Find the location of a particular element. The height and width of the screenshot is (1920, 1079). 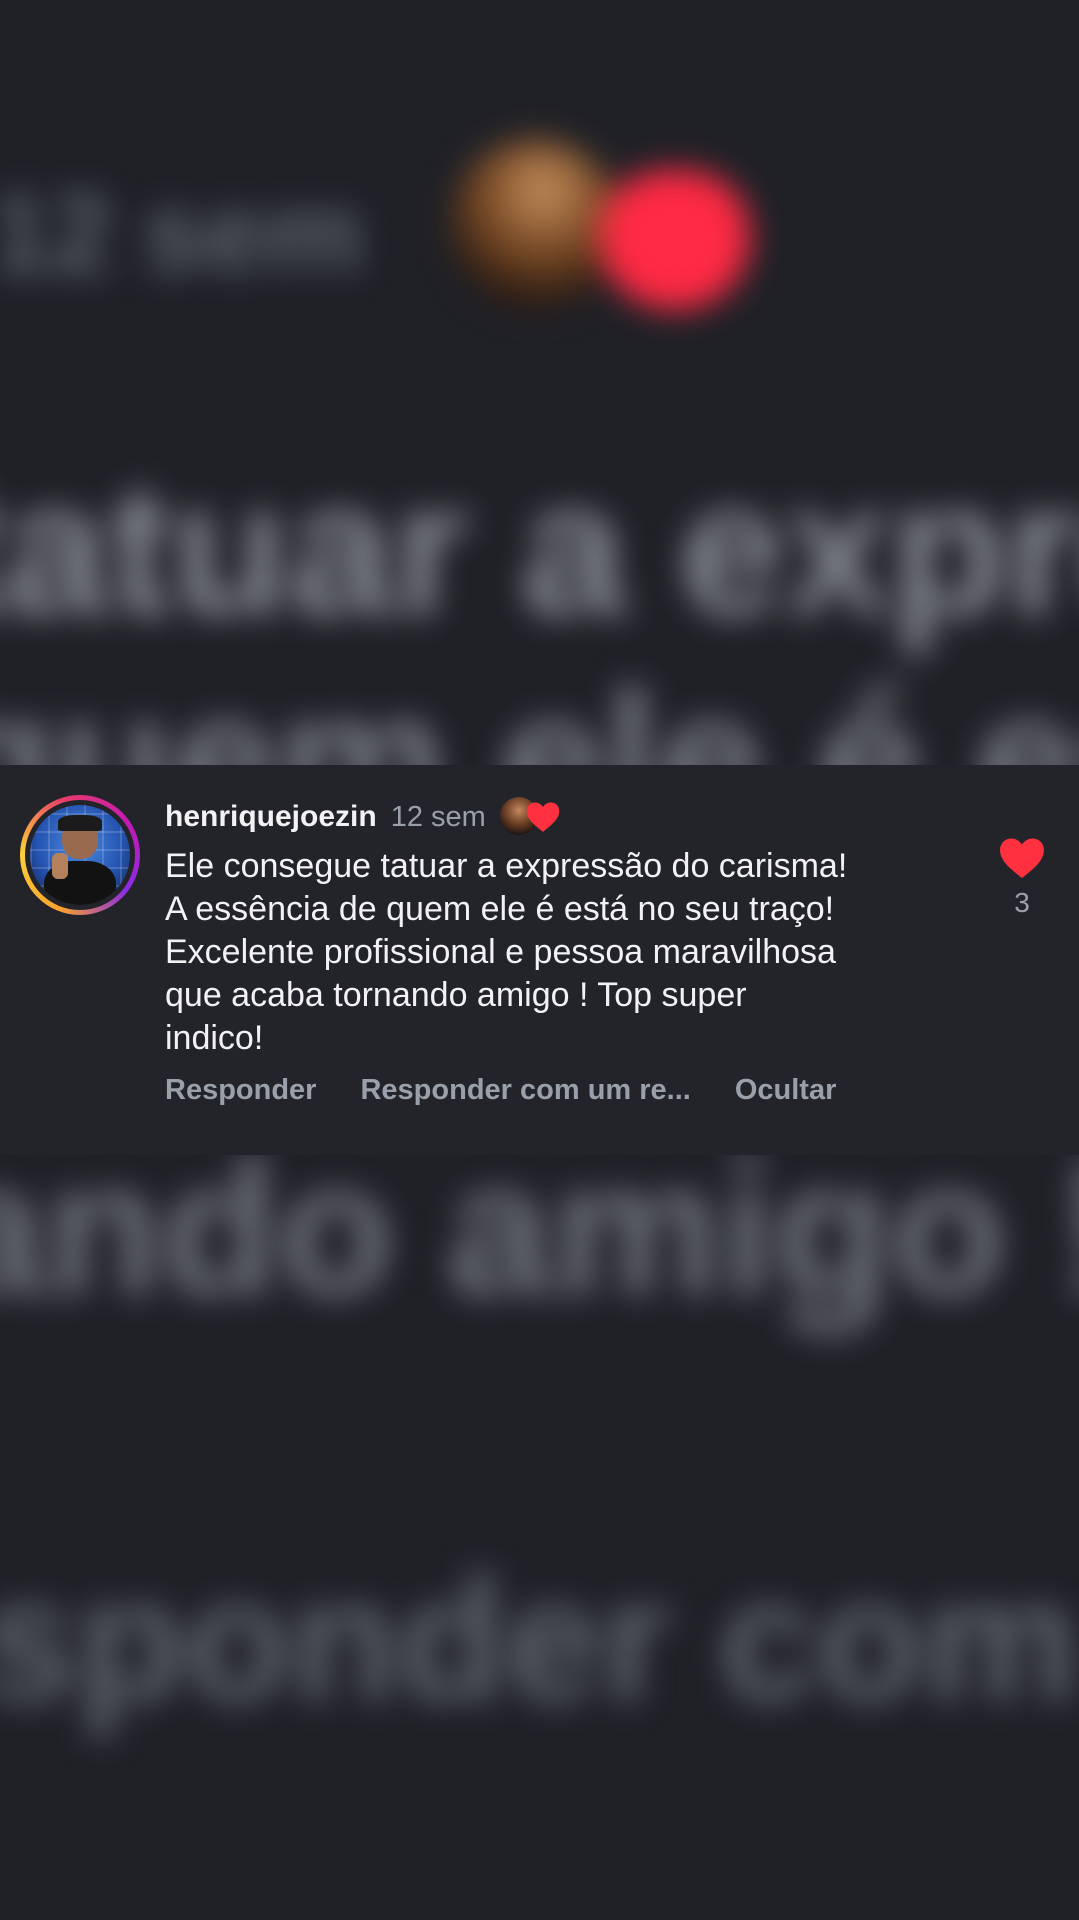

avatar-cap is located at coordinates (80, 823).